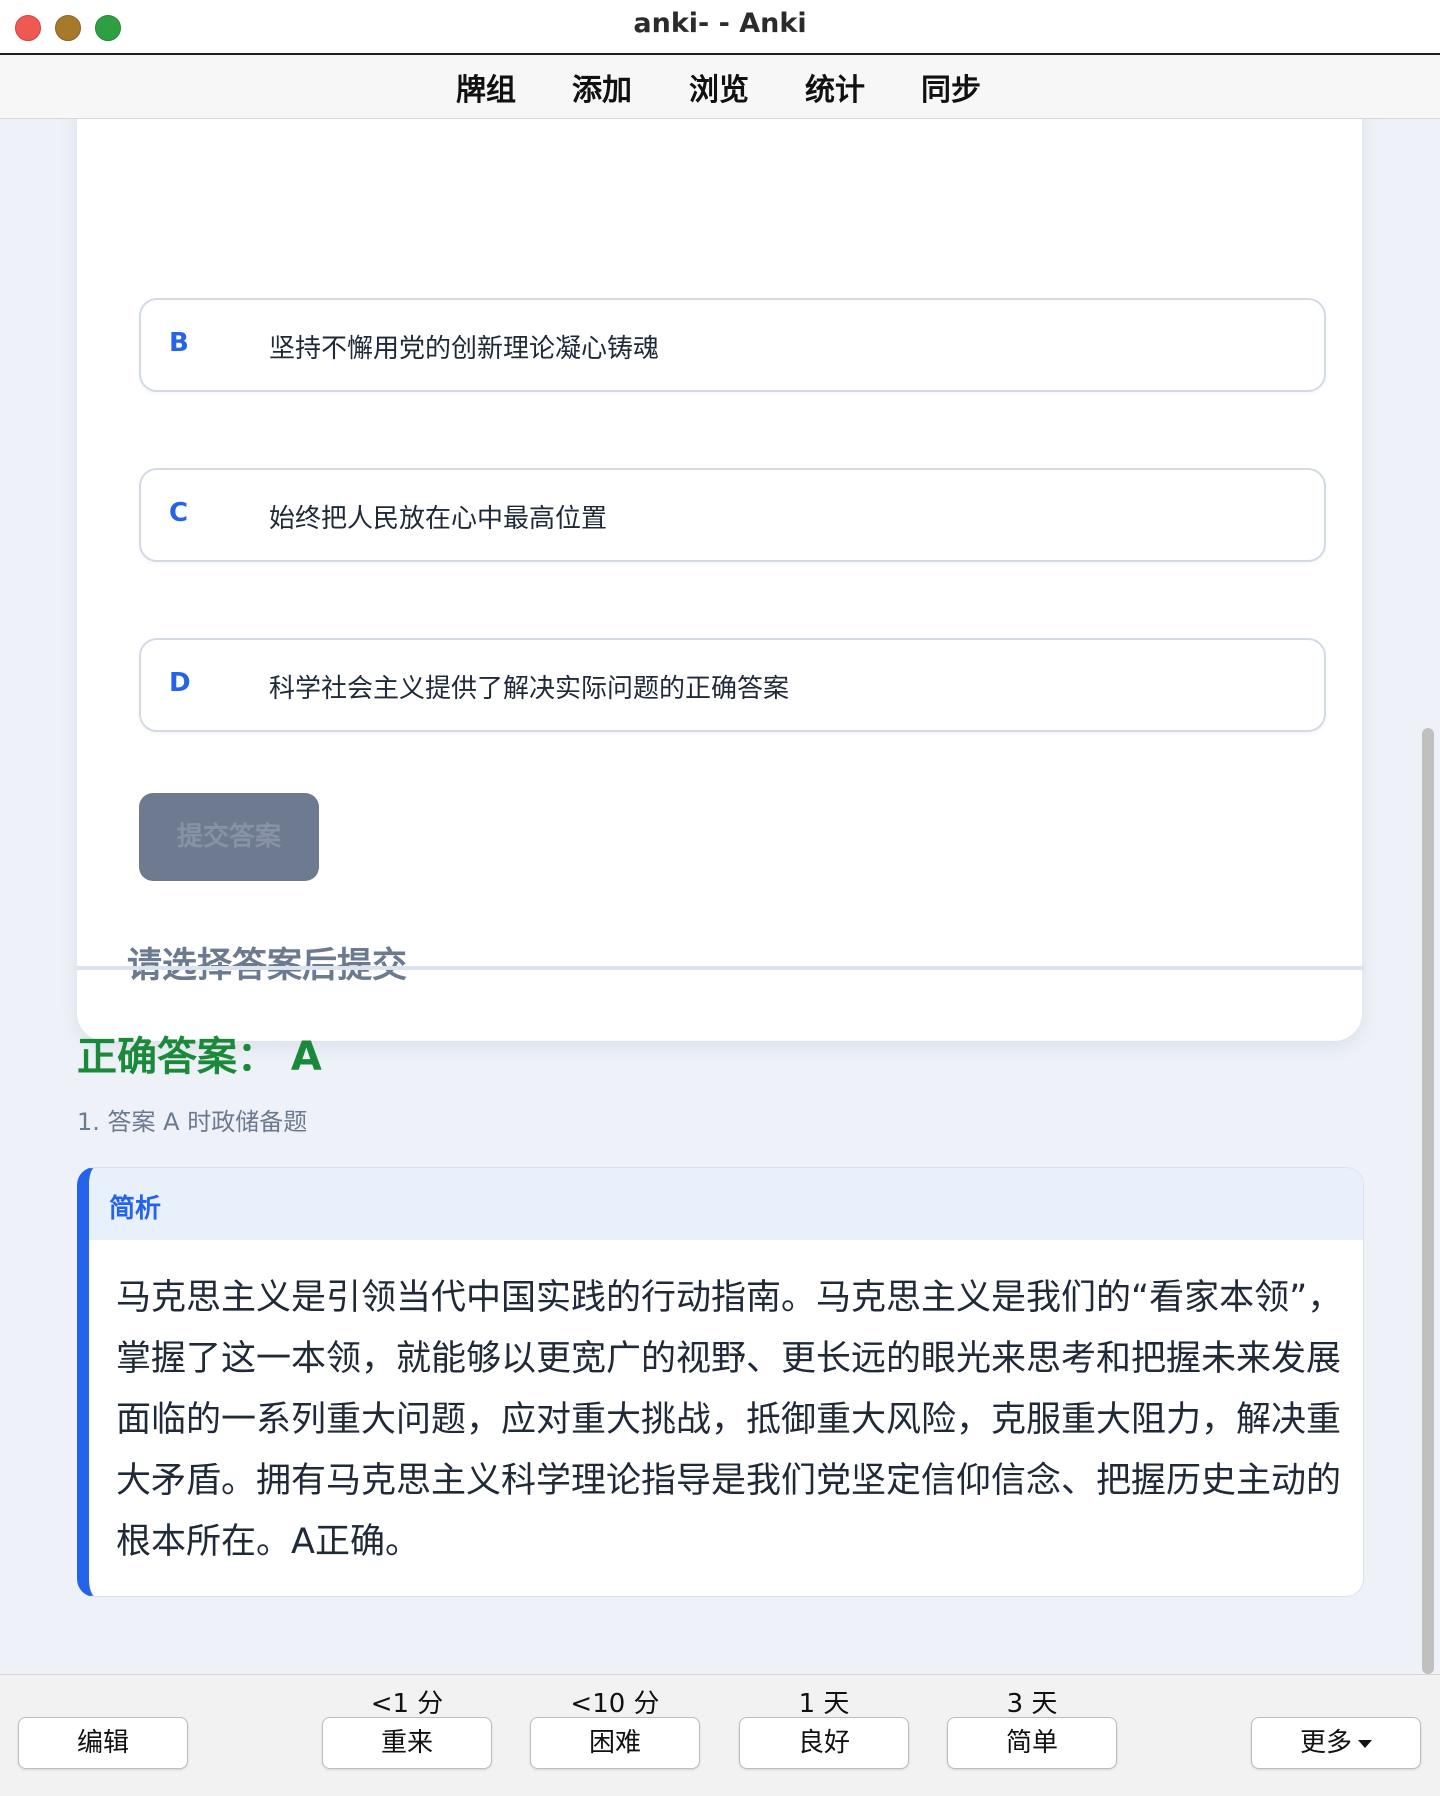  What do you see at coordinates (180, 683) in the screenshot?
I see `option-letter: D` at bounding box center [180, 683].